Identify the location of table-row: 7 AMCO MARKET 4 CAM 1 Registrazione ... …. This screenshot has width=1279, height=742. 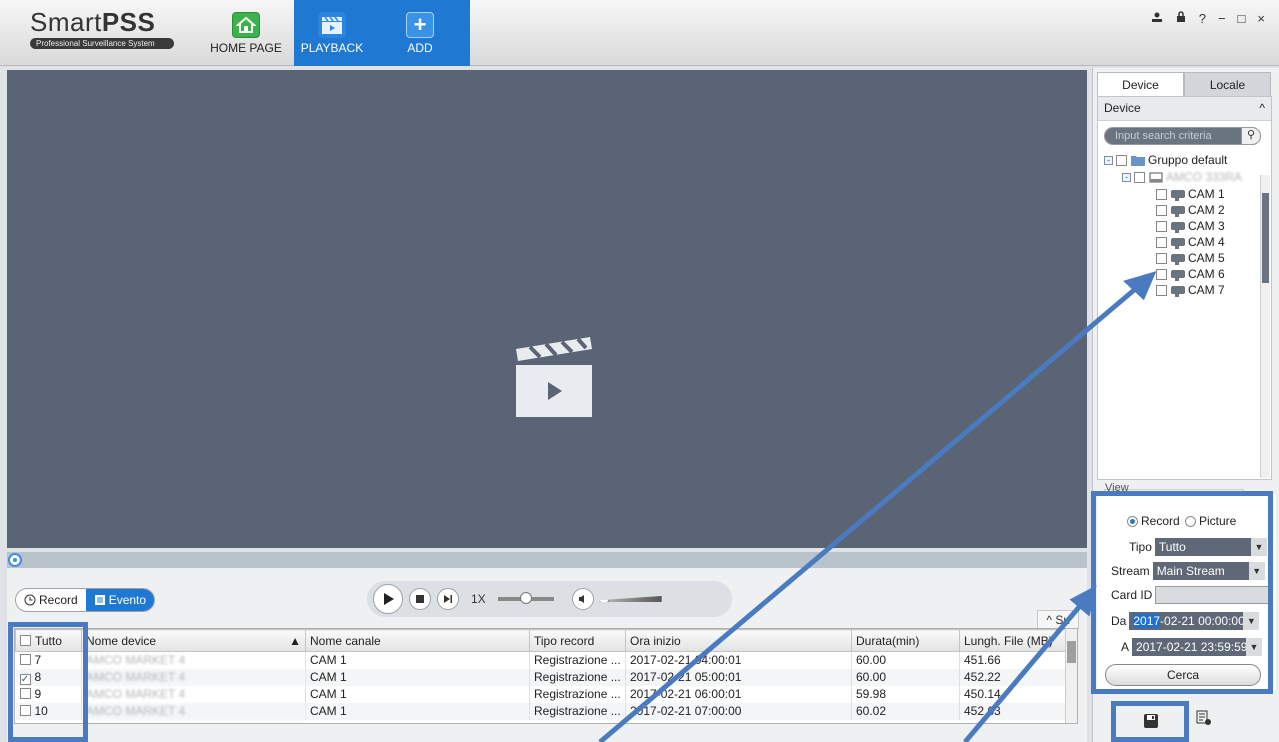
(546, 660).